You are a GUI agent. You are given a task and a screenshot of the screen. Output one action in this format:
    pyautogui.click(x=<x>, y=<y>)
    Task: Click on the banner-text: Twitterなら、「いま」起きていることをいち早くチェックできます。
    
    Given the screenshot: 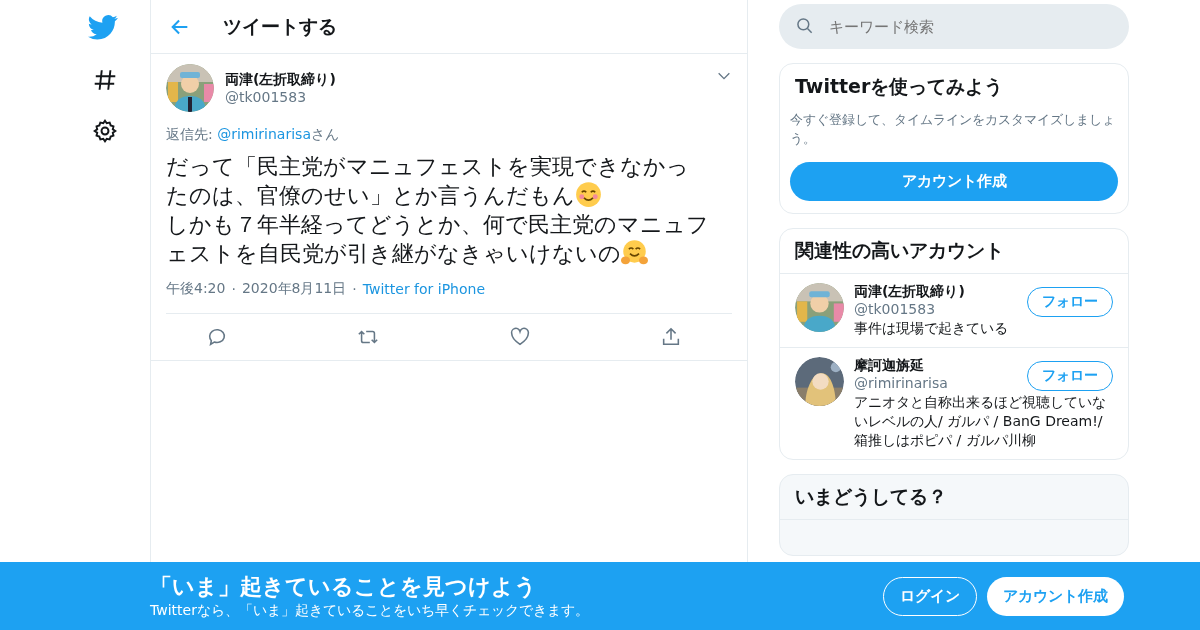 What is the action you would take?
    pyautogui.click(x=370, y=611)
    